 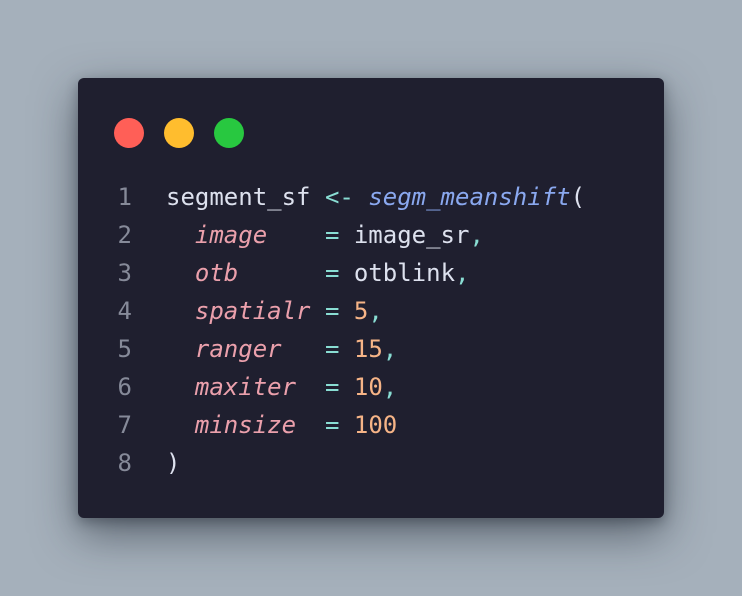 What do you see at coordinates (371, 463) in the screenshot?
I see `code-line: 8)` at bounding box center [371, 463].